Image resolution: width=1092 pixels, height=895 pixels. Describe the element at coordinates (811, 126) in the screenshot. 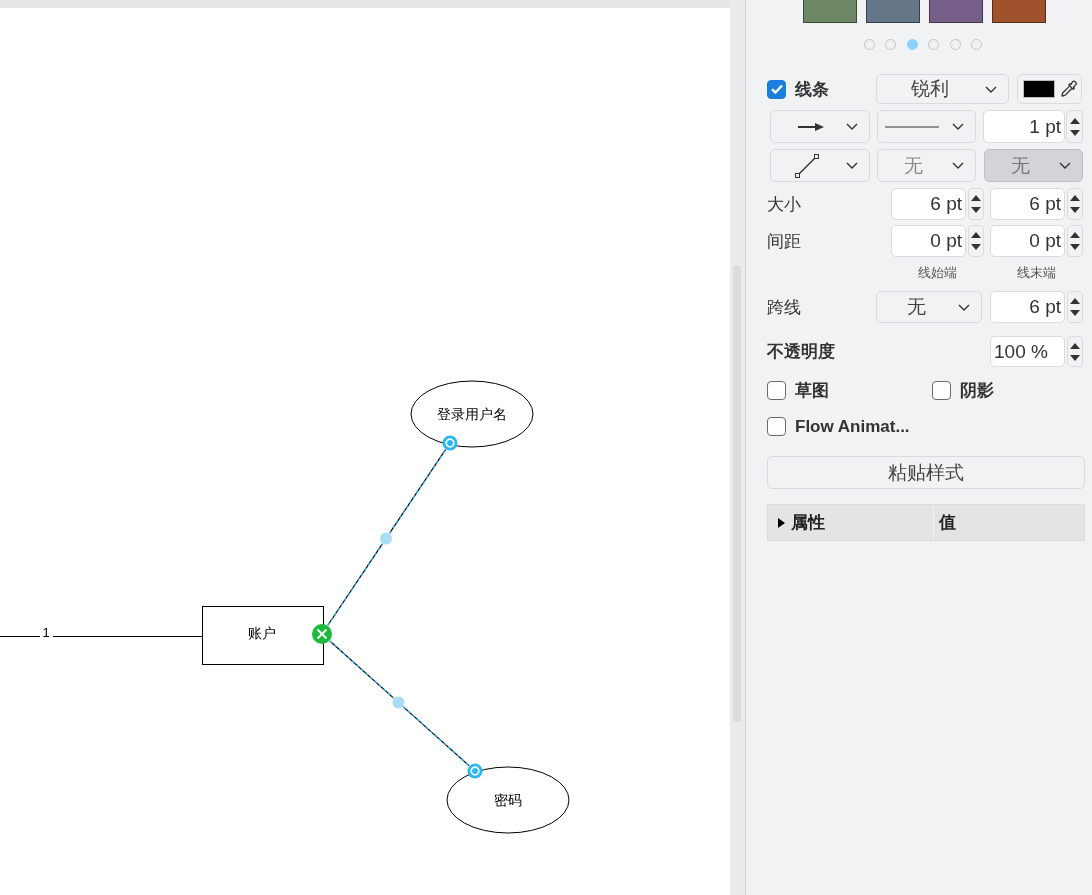

I see `arrow-right-icon` at that location.